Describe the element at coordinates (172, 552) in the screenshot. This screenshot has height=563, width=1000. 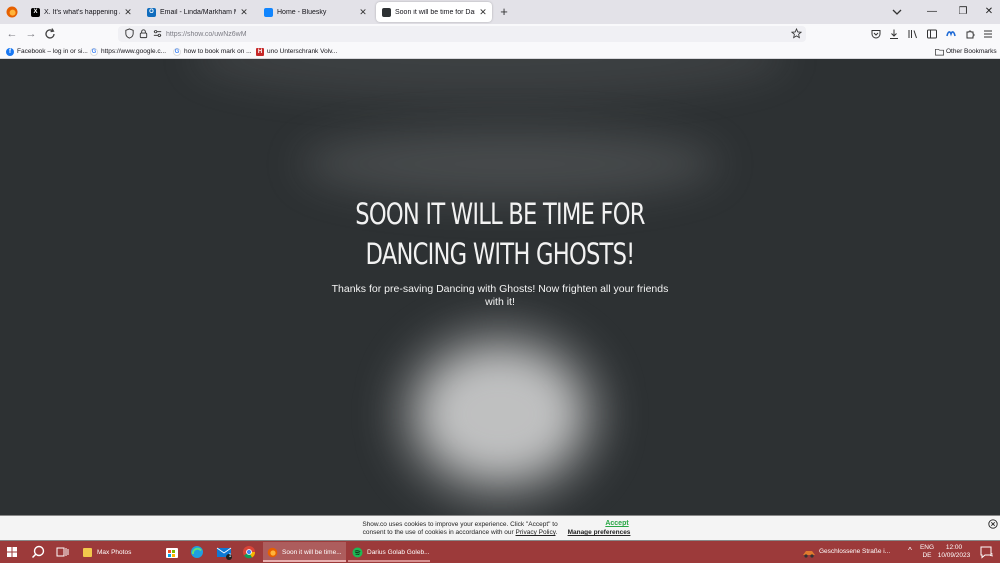
I see `store-icon` at that location.